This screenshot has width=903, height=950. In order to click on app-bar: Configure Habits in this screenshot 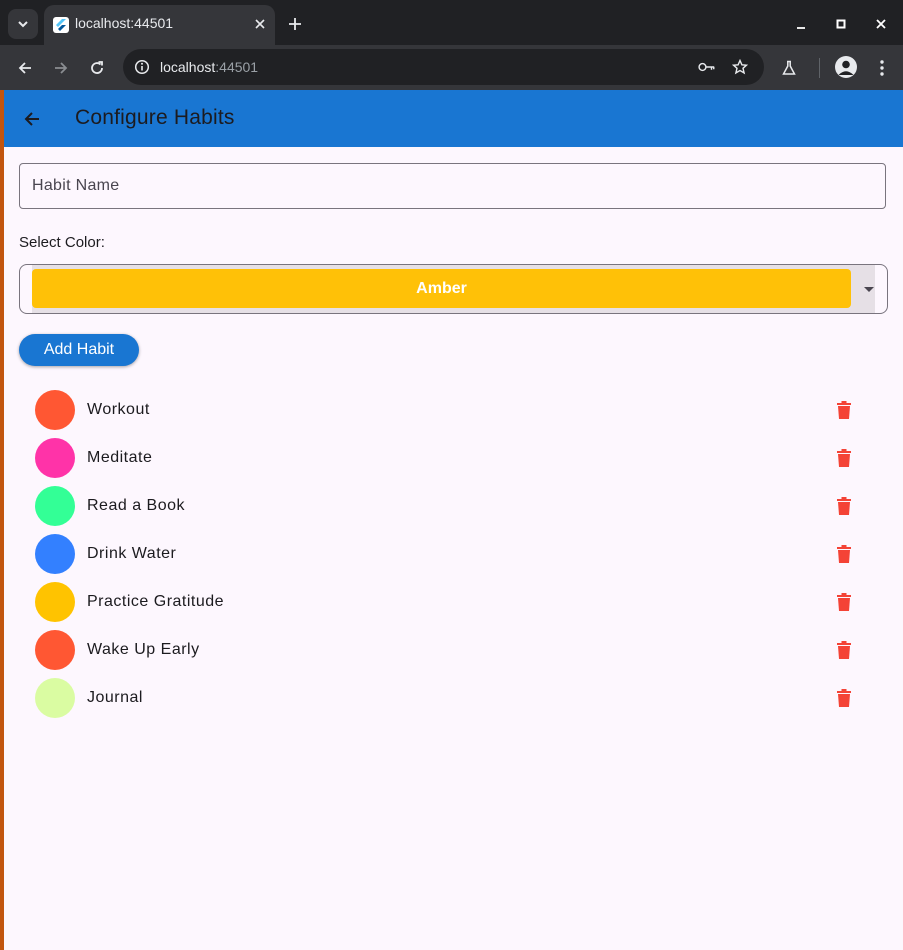, I will do `click(453, 118)`.